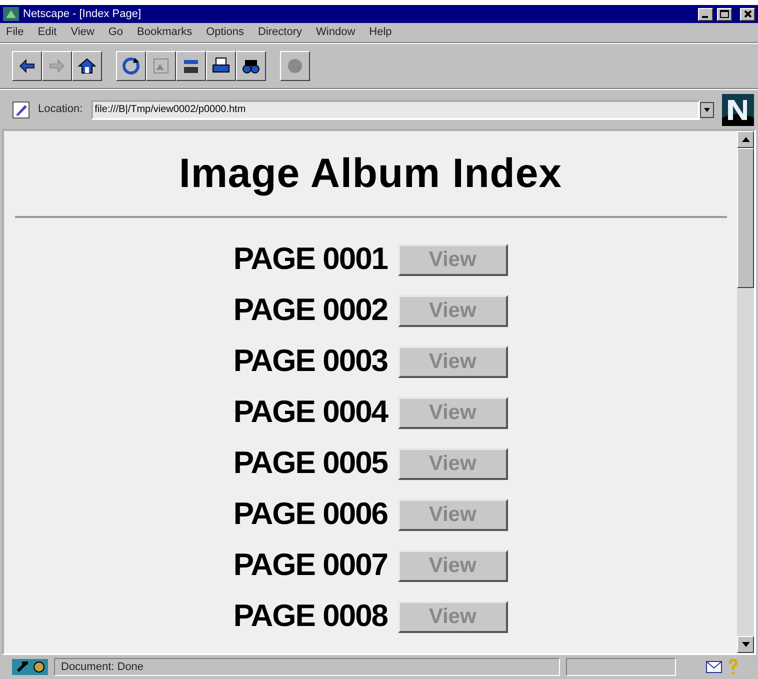  Describe the element at coordinates (82, 14) in the screenshot. I see `window-title: Netscape - [Index Page]` at that location.